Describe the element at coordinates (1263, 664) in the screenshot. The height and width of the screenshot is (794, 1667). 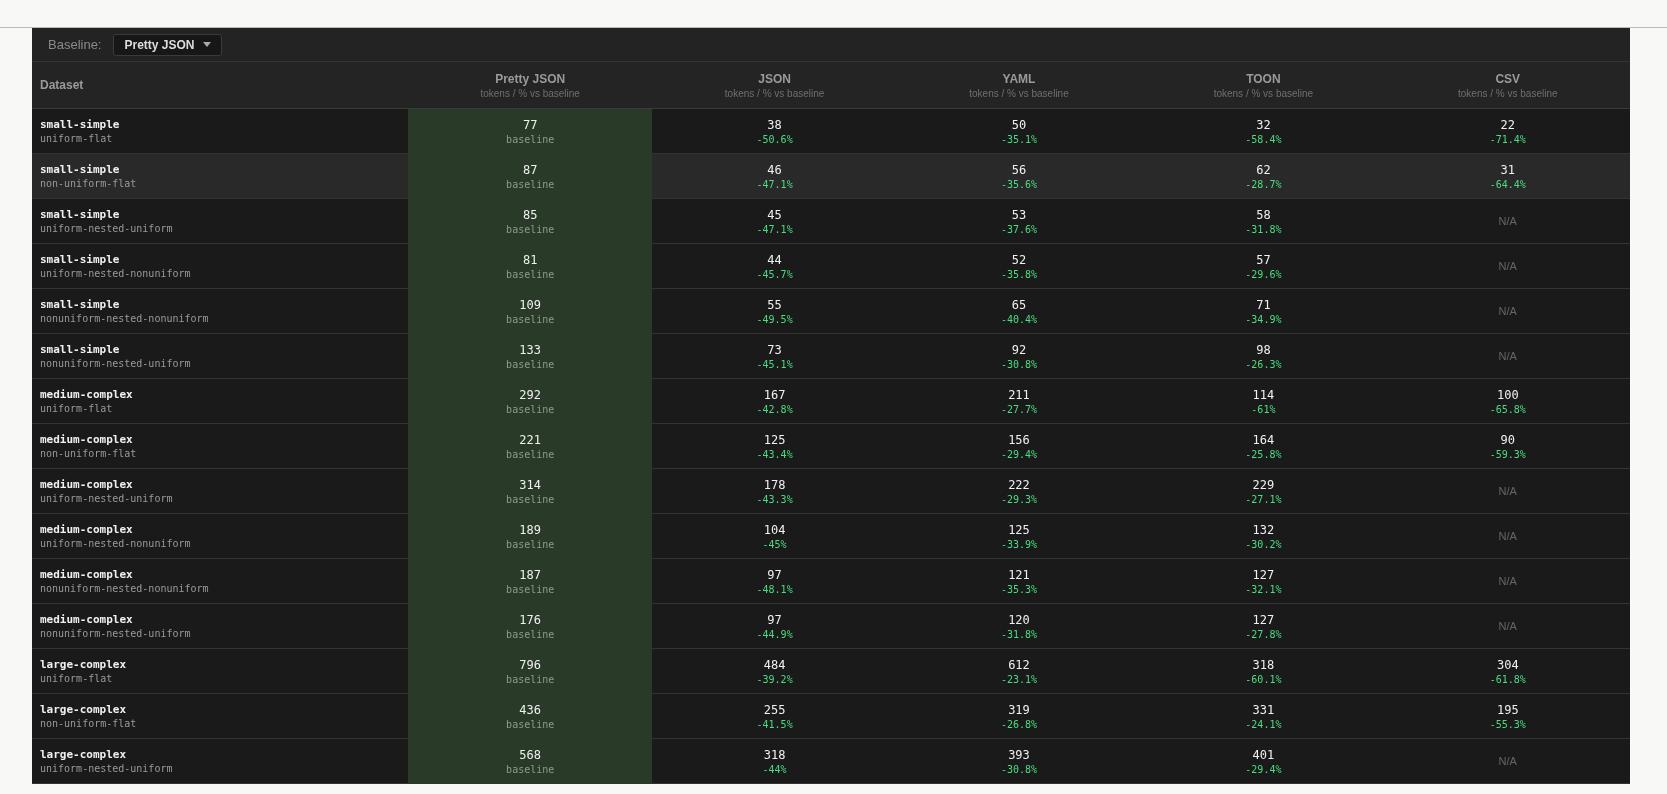
I see `token-count: 318` at that location.